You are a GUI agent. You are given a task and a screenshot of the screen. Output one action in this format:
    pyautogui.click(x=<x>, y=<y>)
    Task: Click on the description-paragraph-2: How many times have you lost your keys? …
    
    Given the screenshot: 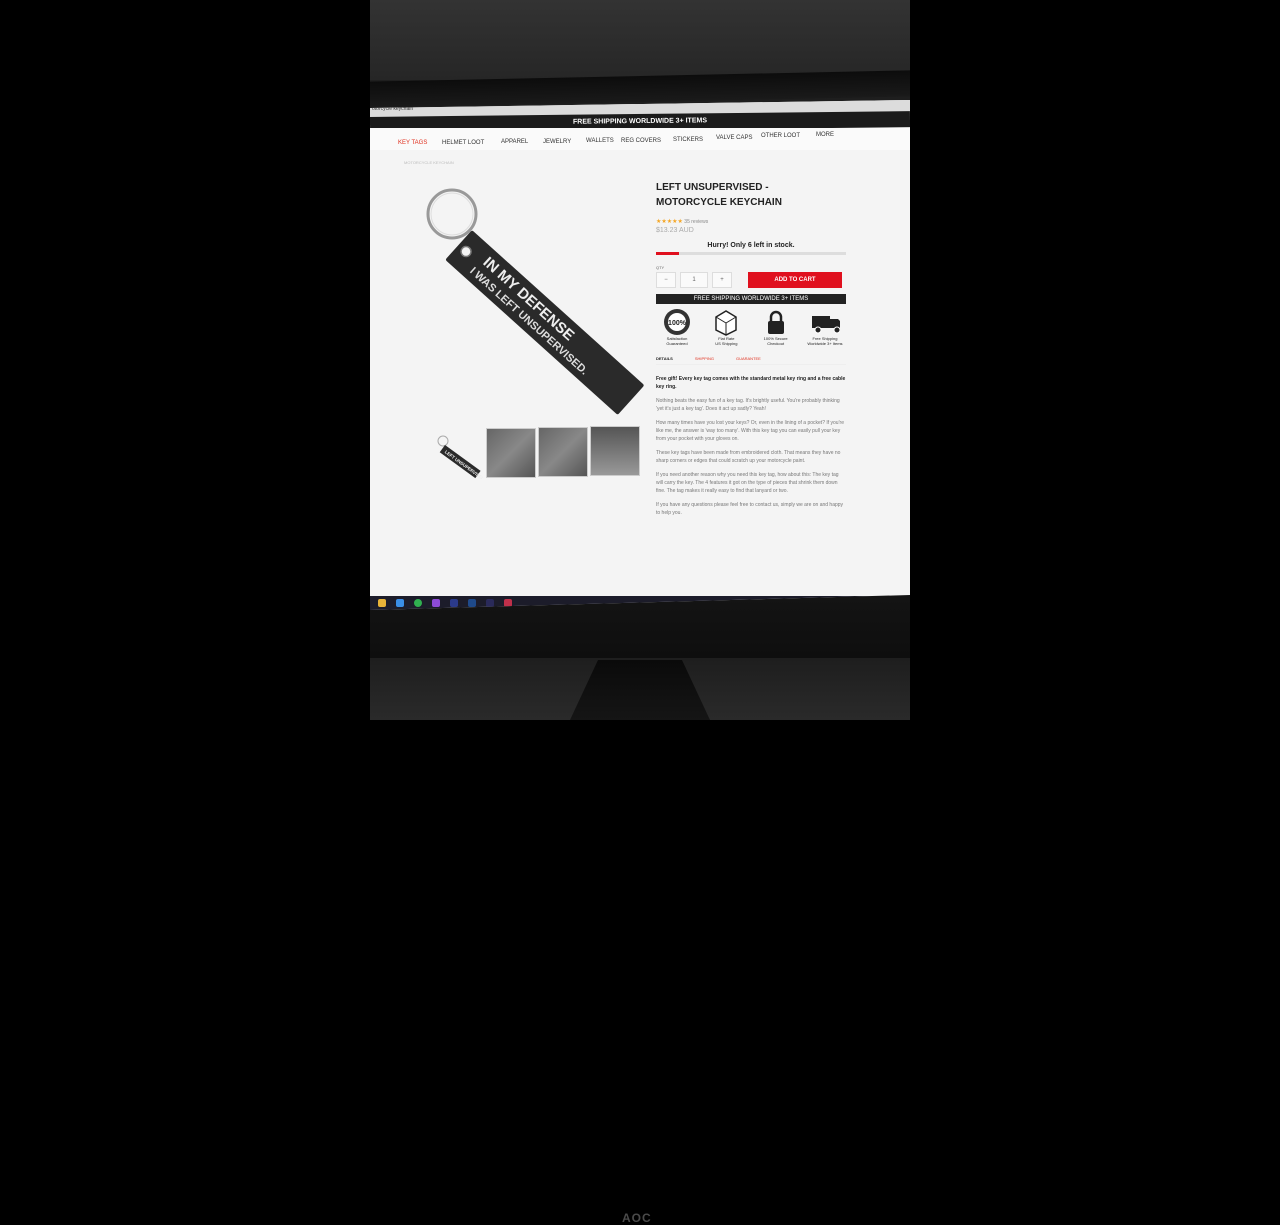 What is the action you would take?
    pyautogui.click(x=750, y=431)
    